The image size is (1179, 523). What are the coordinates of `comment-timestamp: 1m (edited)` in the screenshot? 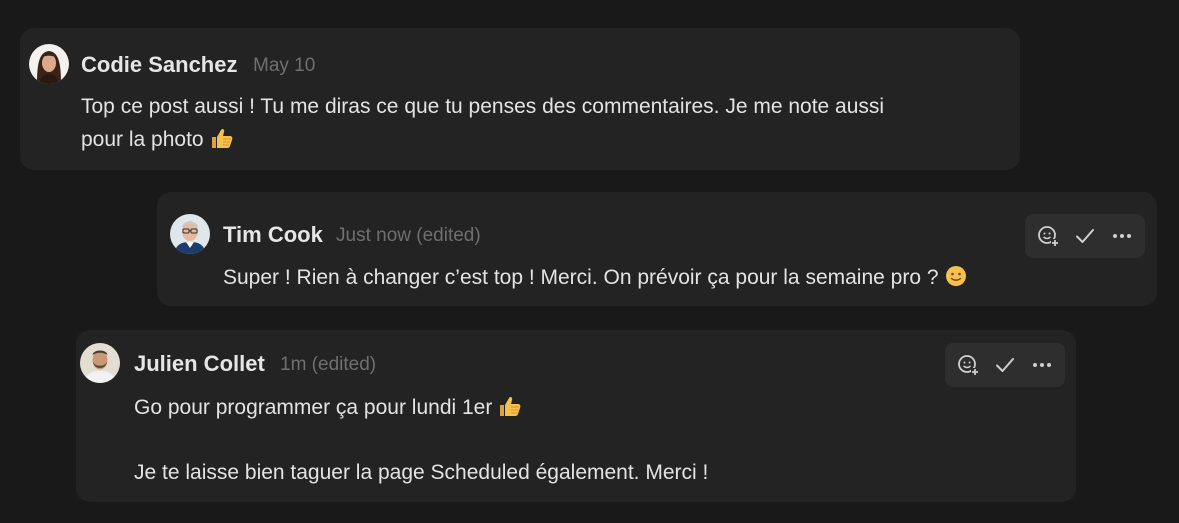 It's located at (328, 364).